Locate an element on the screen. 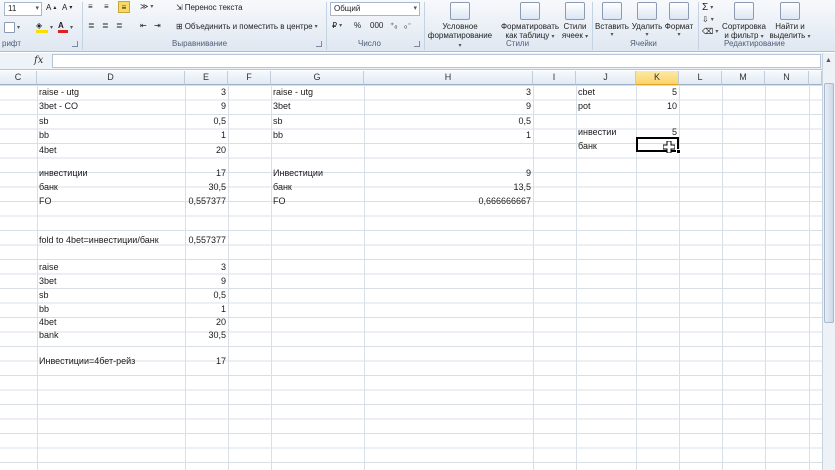 The height and width of the screenshot is (470, 835). cell-d19: bank is located at coordinates (111, 335).